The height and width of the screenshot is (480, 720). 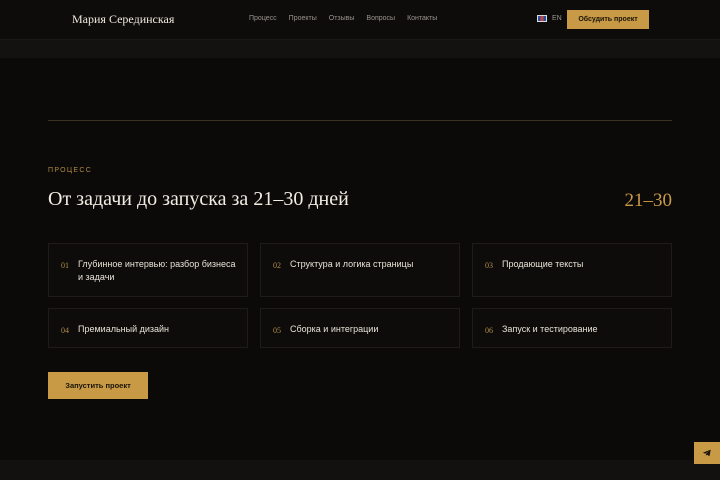 What do you see at coordinates (549, 18) in the screenshot?
I see `language-switch: EN` at bounding box center [549, 18].